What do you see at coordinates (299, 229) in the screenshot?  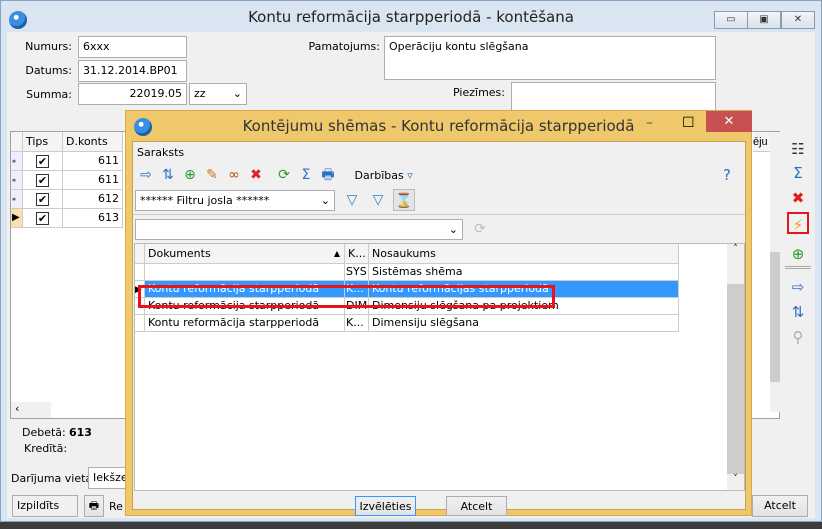 I see `search-select: ⌄` at bounding box center [299, 229].